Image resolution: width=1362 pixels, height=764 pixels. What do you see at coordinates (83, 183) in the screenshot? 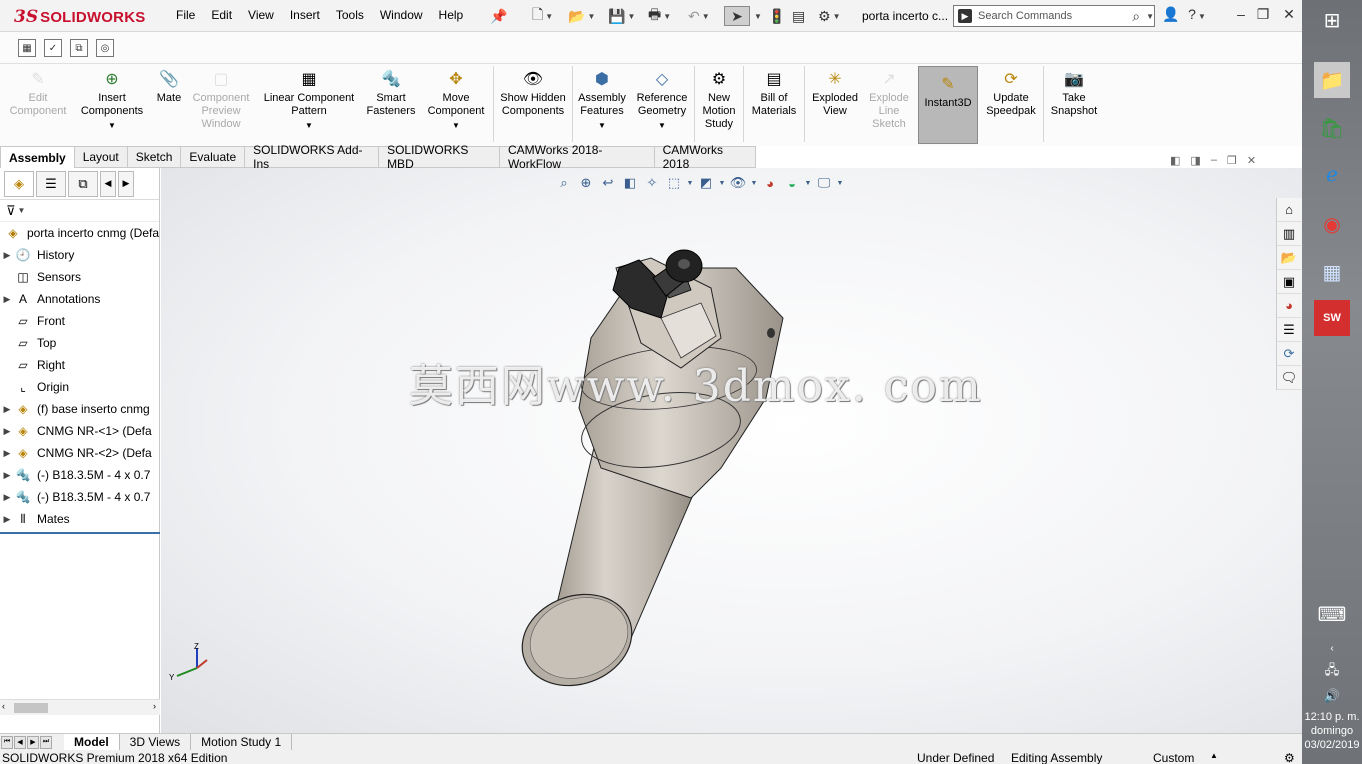
I see `configuration-manager-tab-icon: ⧉` at bounding box center [83, 183].